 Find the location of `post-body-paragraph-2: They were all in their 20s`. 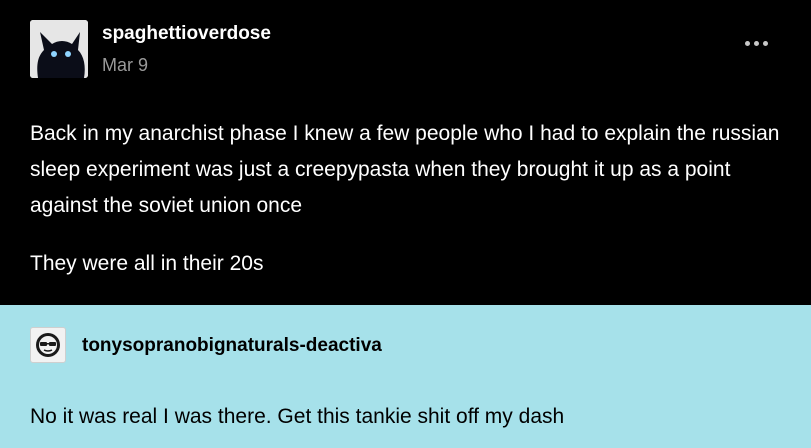

post-body-paragraph-2: They were all in their 20s is located at coordinates (147, 263).